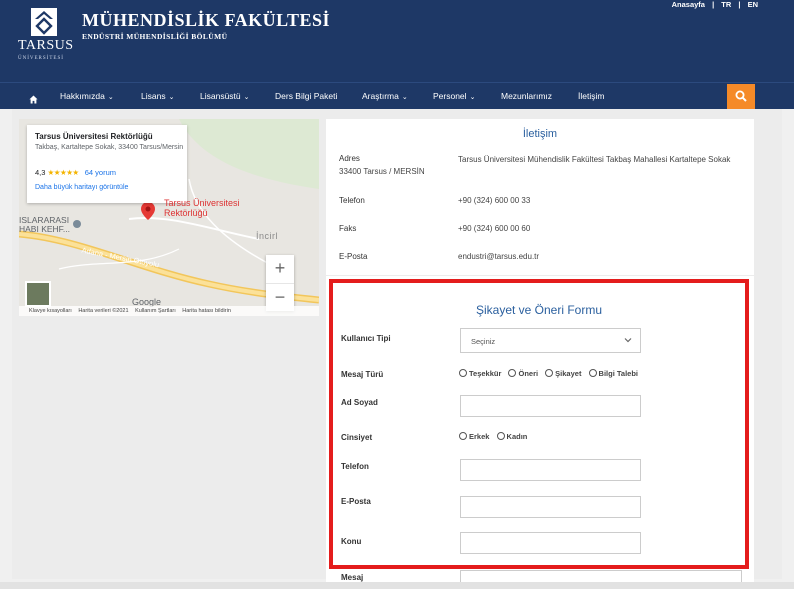  I want to click on nav-item-hakkimizda: Hakkımızda ⌄, so click(87, 96).